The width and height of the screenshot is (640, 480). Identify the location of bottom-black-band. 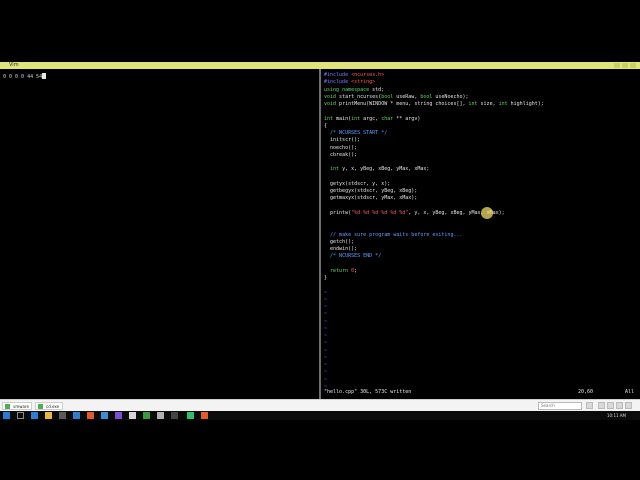
(320, 450).